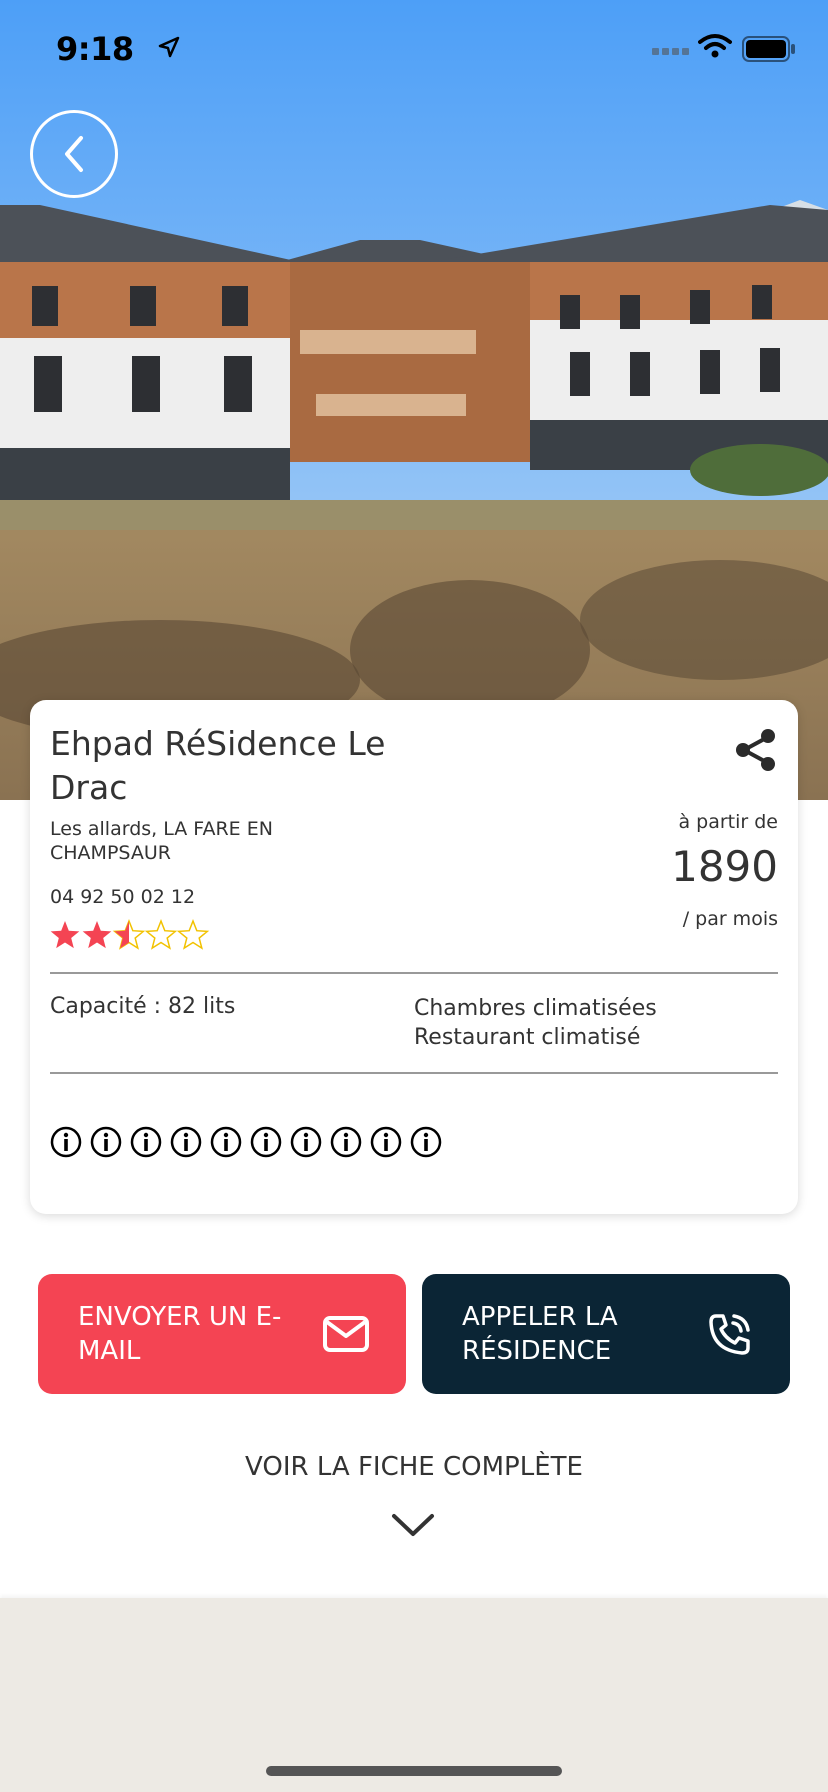 Image resolution: width=828 pixels, height=1792 pixels. I want to click on capacity-text: Capacité : 82 lits, so click(143, 1006).